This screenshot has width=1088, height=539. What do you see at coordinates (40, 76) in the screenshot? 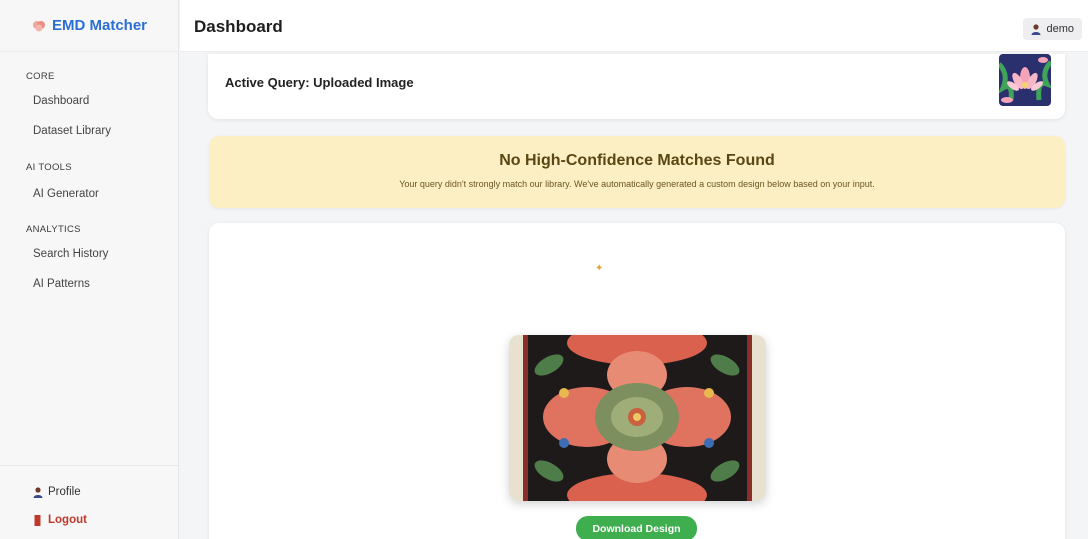
I see `section-label-core: CORE` at bounding box center [40, 76].